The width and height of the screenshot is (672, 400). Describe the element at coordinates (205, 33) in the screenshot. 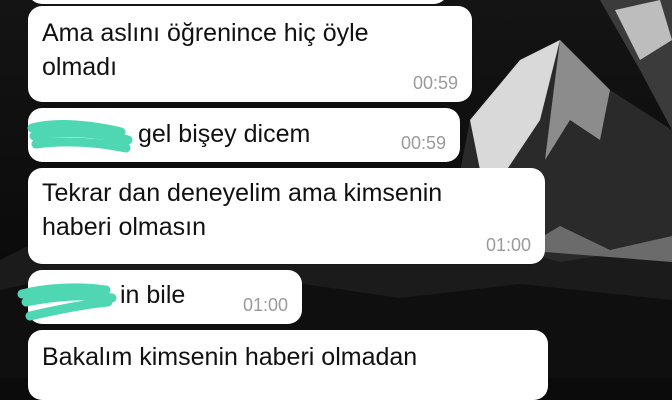

I see `message-line: Ama aslını öğrenince hiç öyle` at that location.